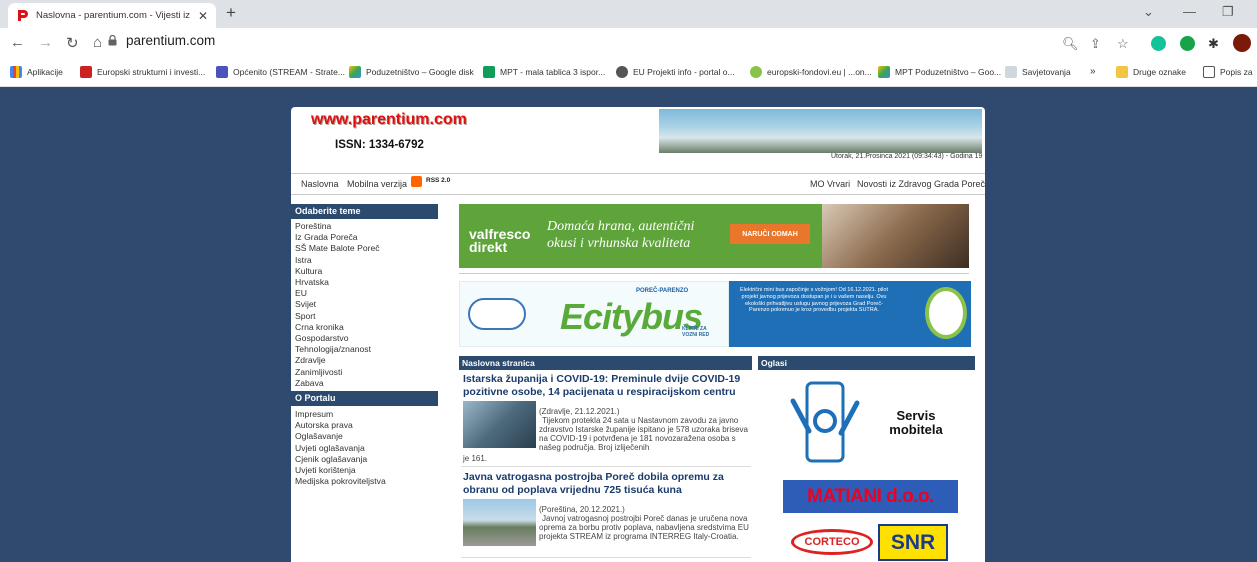 This screenshot has height=562, width=1257. What do you see at coordinates (438, 180) in the screenshot?
I see `rss-label: RSS 2.0` at bounding box center [438, 180].